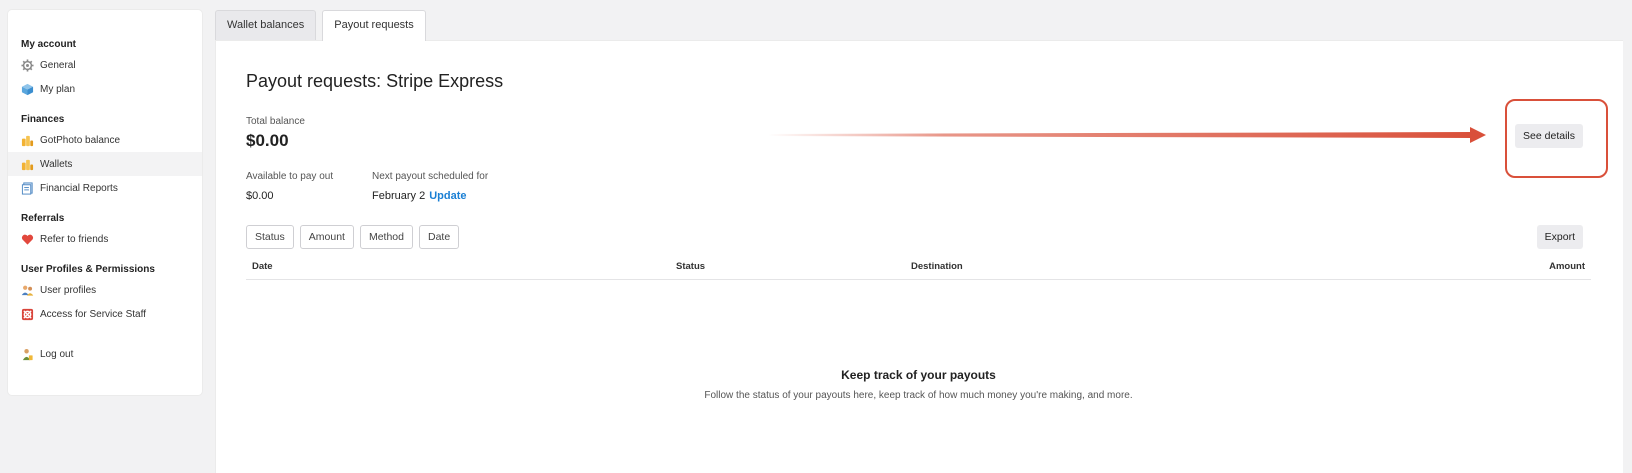 The height and width of the screenshot is (473, 1632). Describe the element at coordinates (690, 266) in the screenshot. I see `column-header-status: Status` at that location.